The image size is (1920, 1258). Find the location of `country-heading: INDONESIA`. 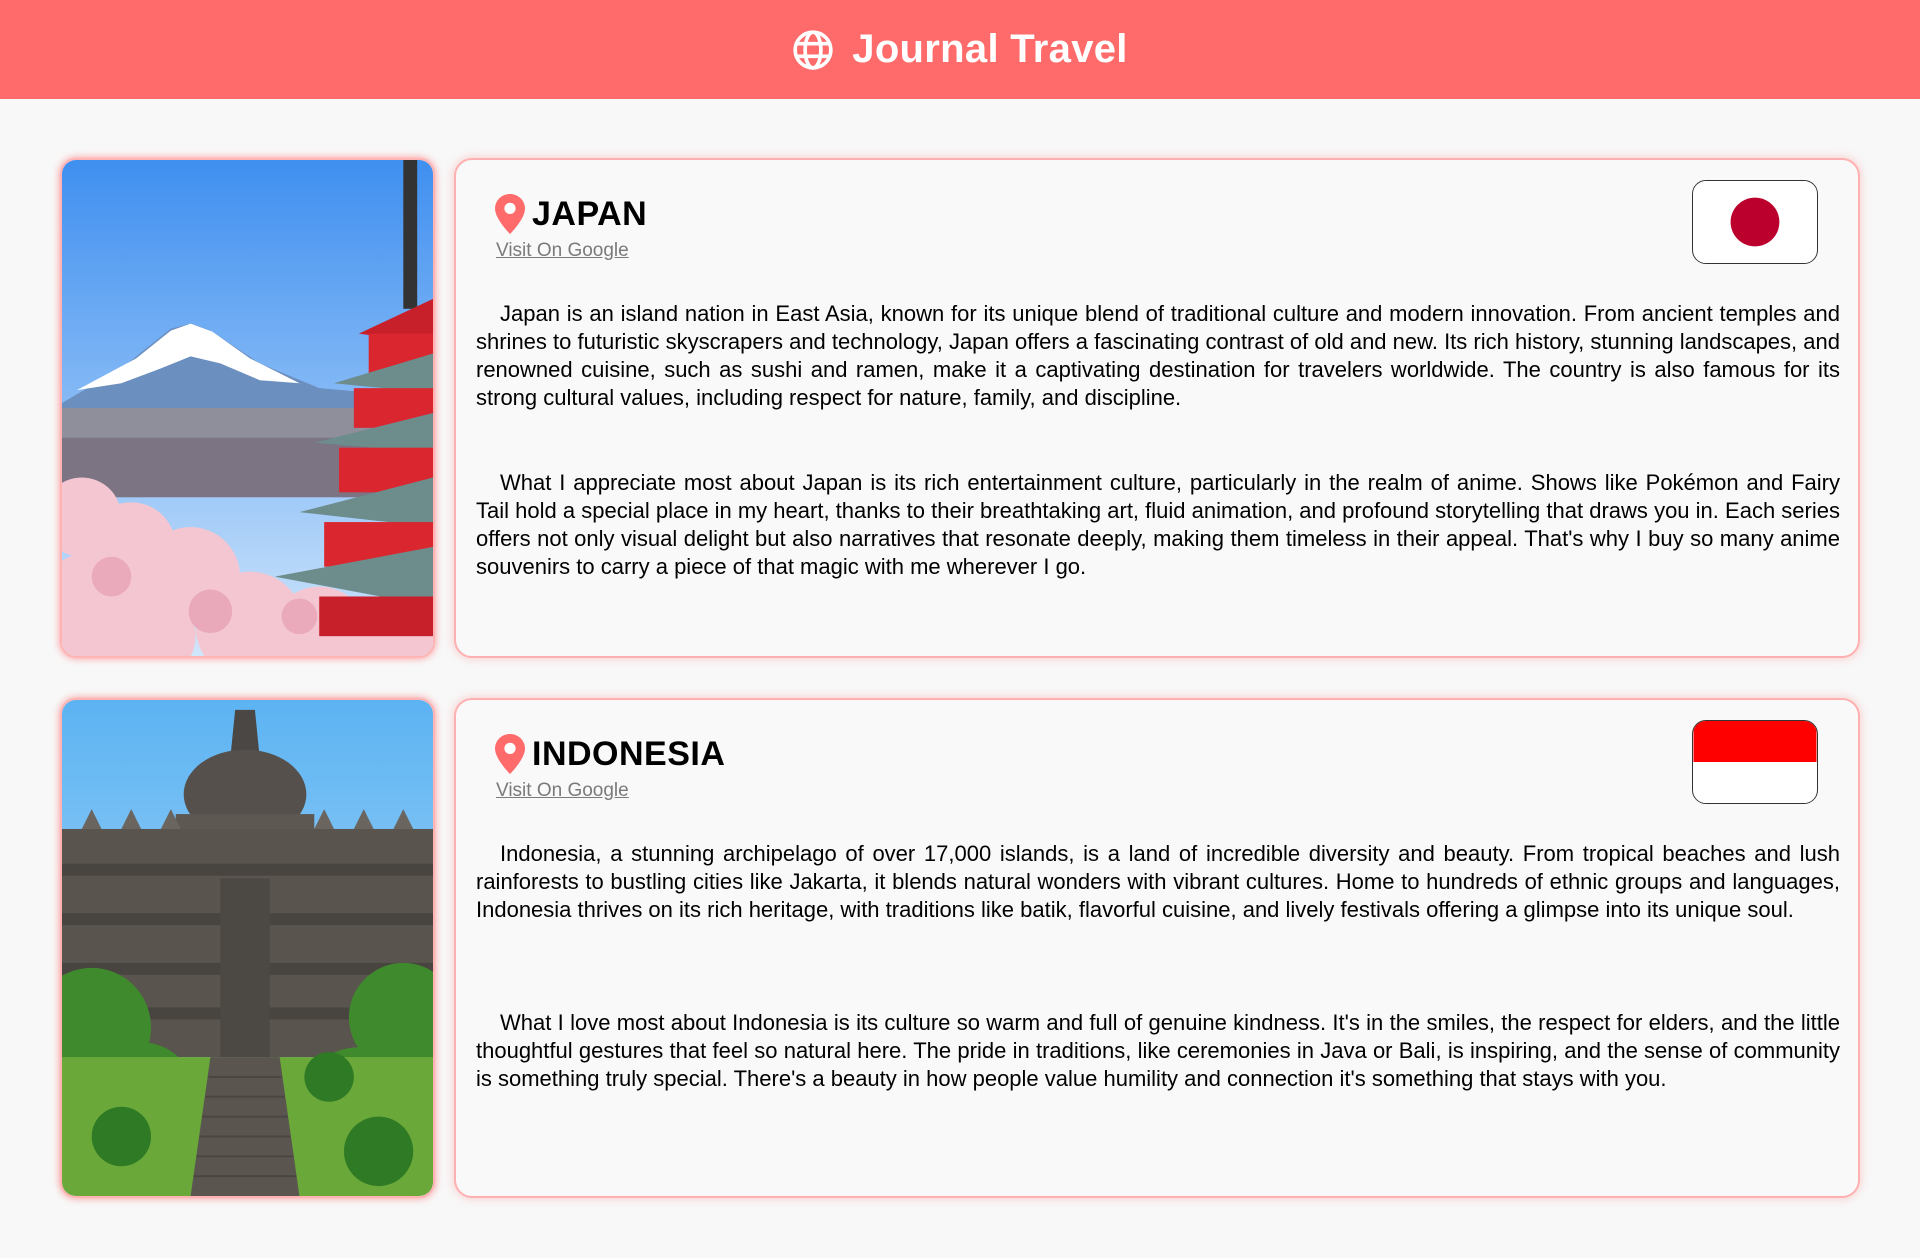

country-heading: INDONESIA is located at coordinates (609, 754).